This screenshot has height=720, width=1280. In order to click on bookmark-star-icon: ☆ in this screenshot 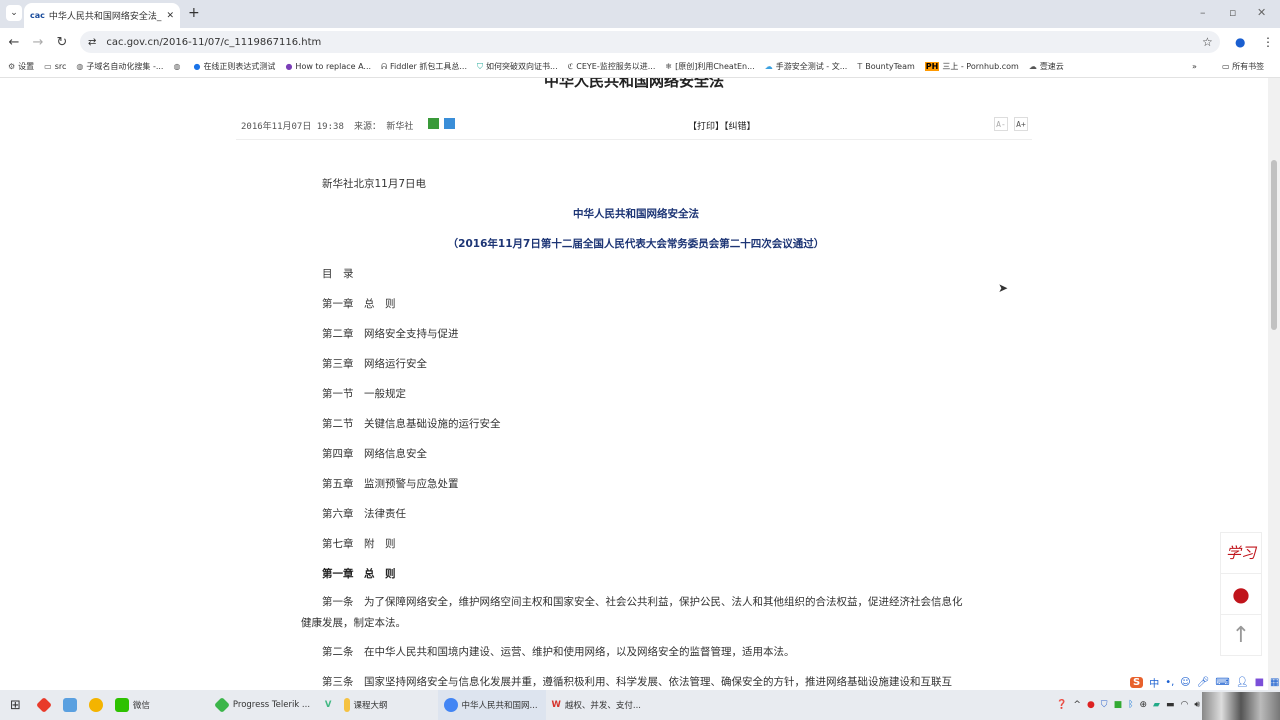, I will do `click(1207, 42)`.